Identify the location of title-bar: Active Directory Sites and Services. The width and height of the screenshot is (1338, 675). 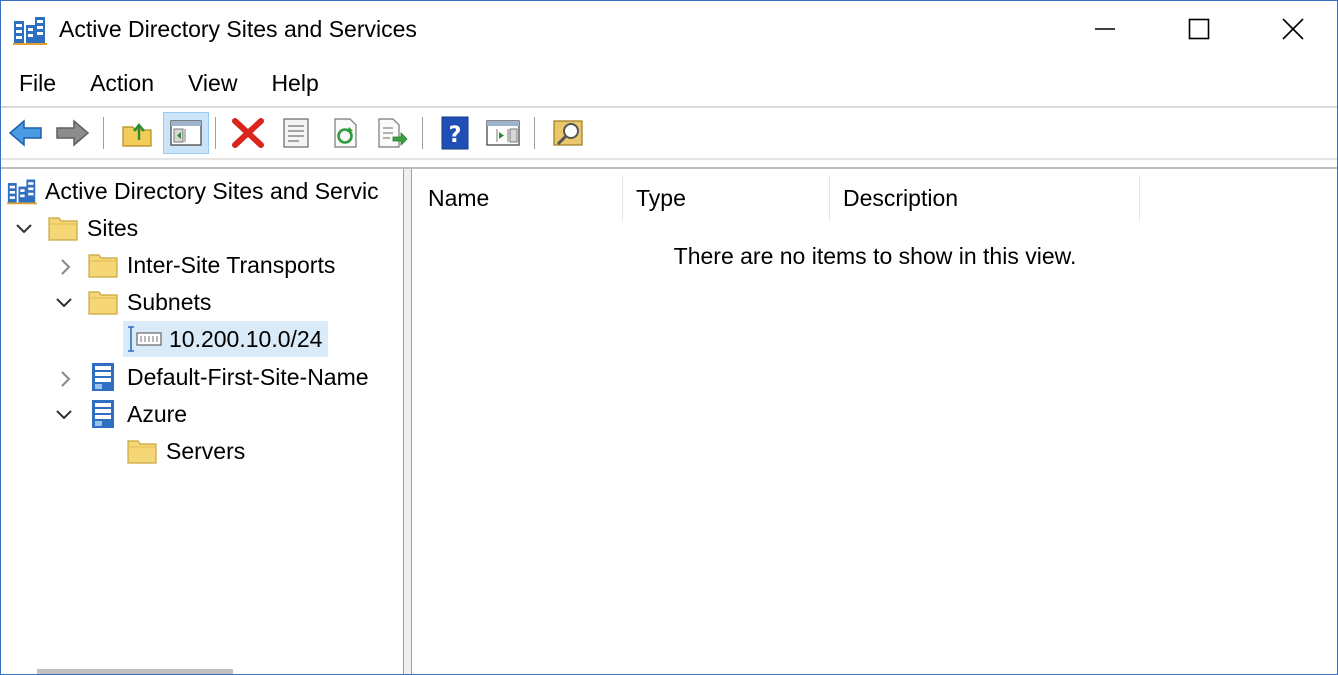
(669, 29).